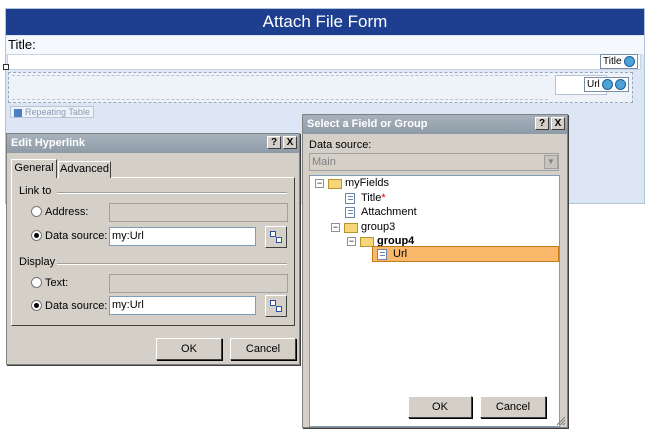 The image size is (651, 439). I want to click on chevron-down-icon: ▼, so click(551, 162).